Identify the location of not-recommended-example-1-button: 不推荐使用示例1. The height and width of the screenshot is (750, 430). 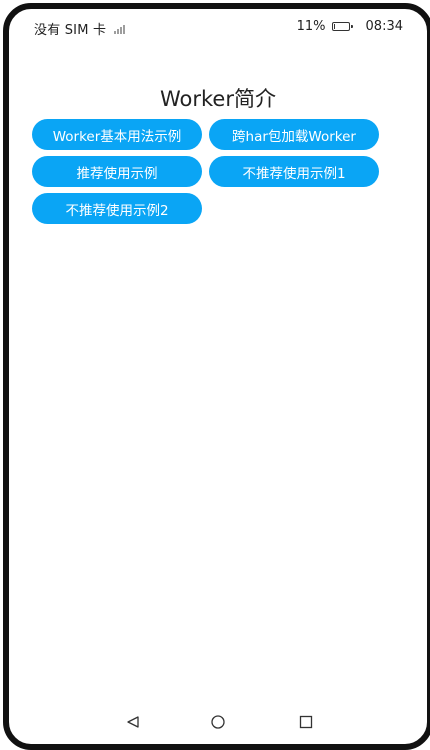
(294, 171).